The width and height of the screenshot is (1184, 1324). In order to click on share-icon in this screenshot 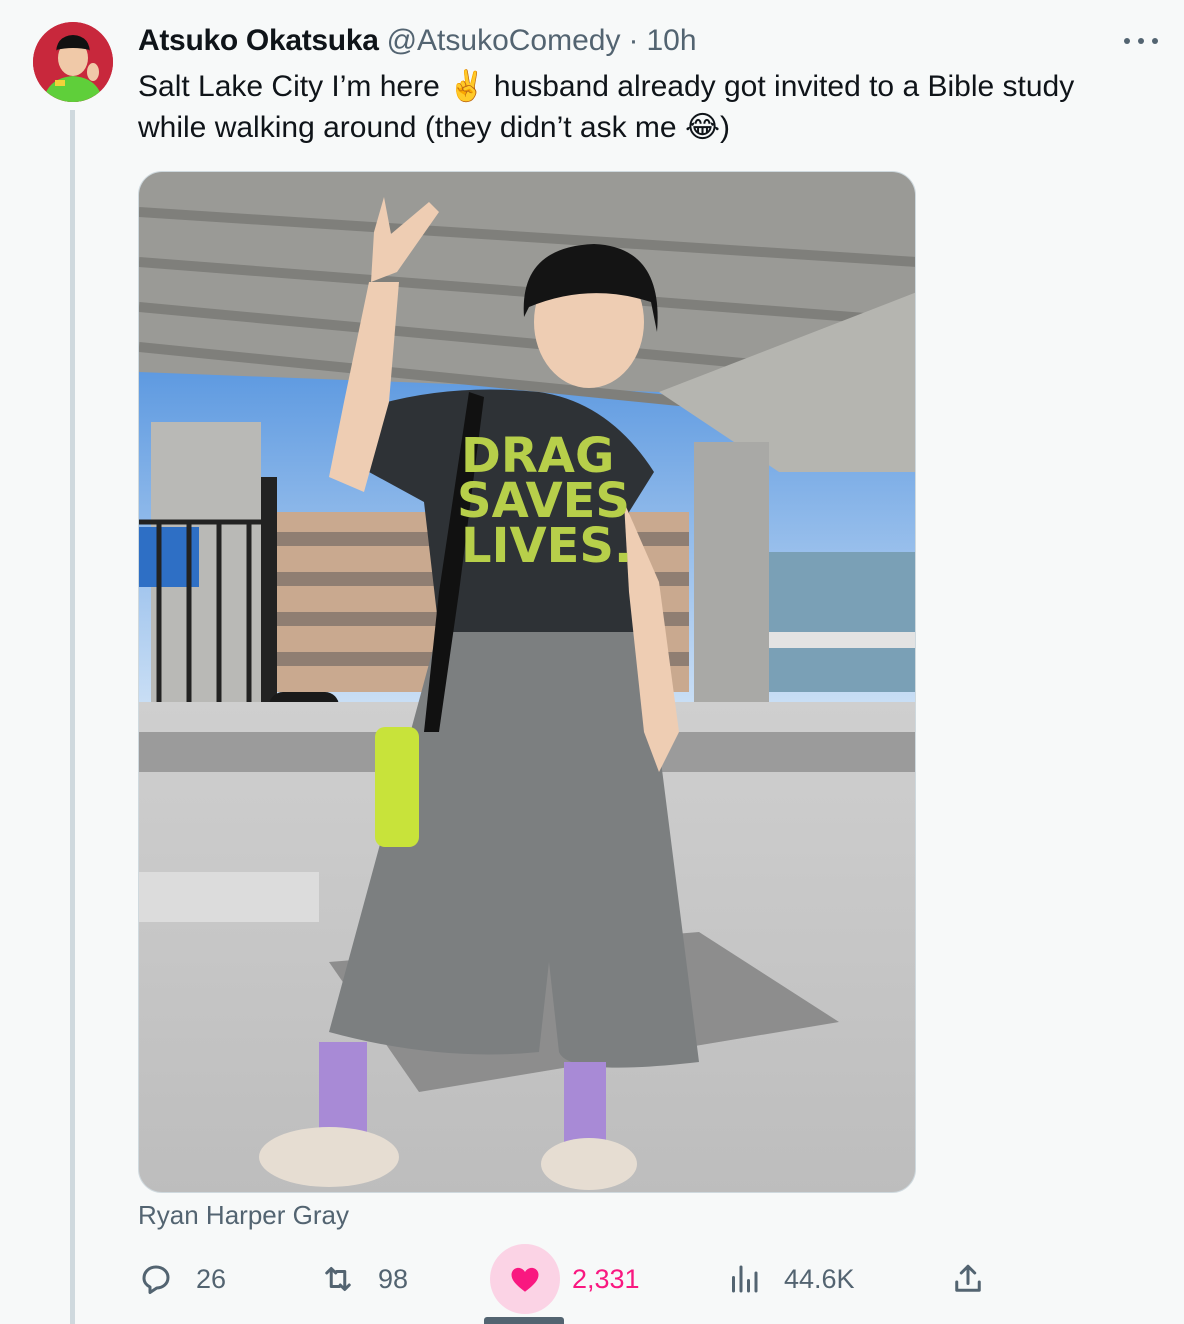, I will do `click(968, 1278)`.